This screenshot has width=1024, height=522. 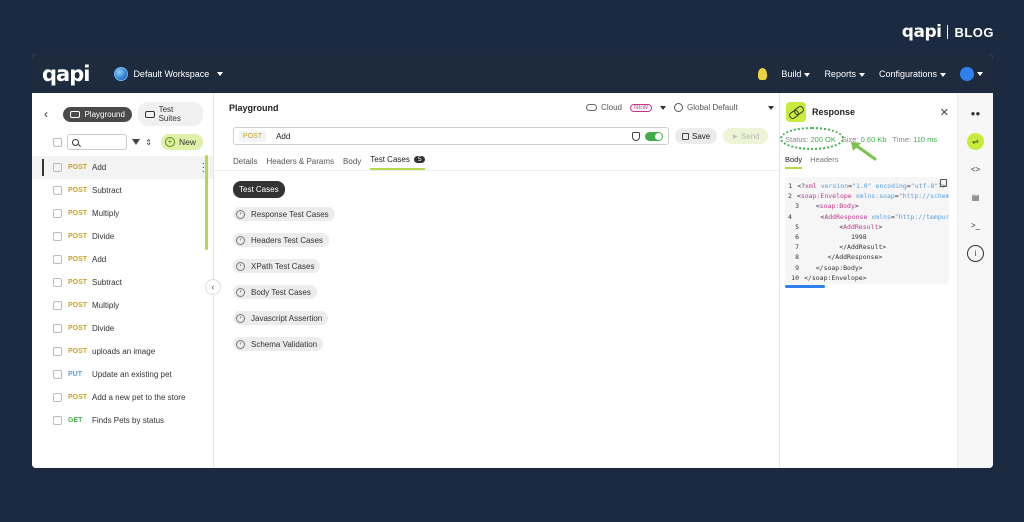 I want to click on method-badge: POST, so click(x=253, y=136).